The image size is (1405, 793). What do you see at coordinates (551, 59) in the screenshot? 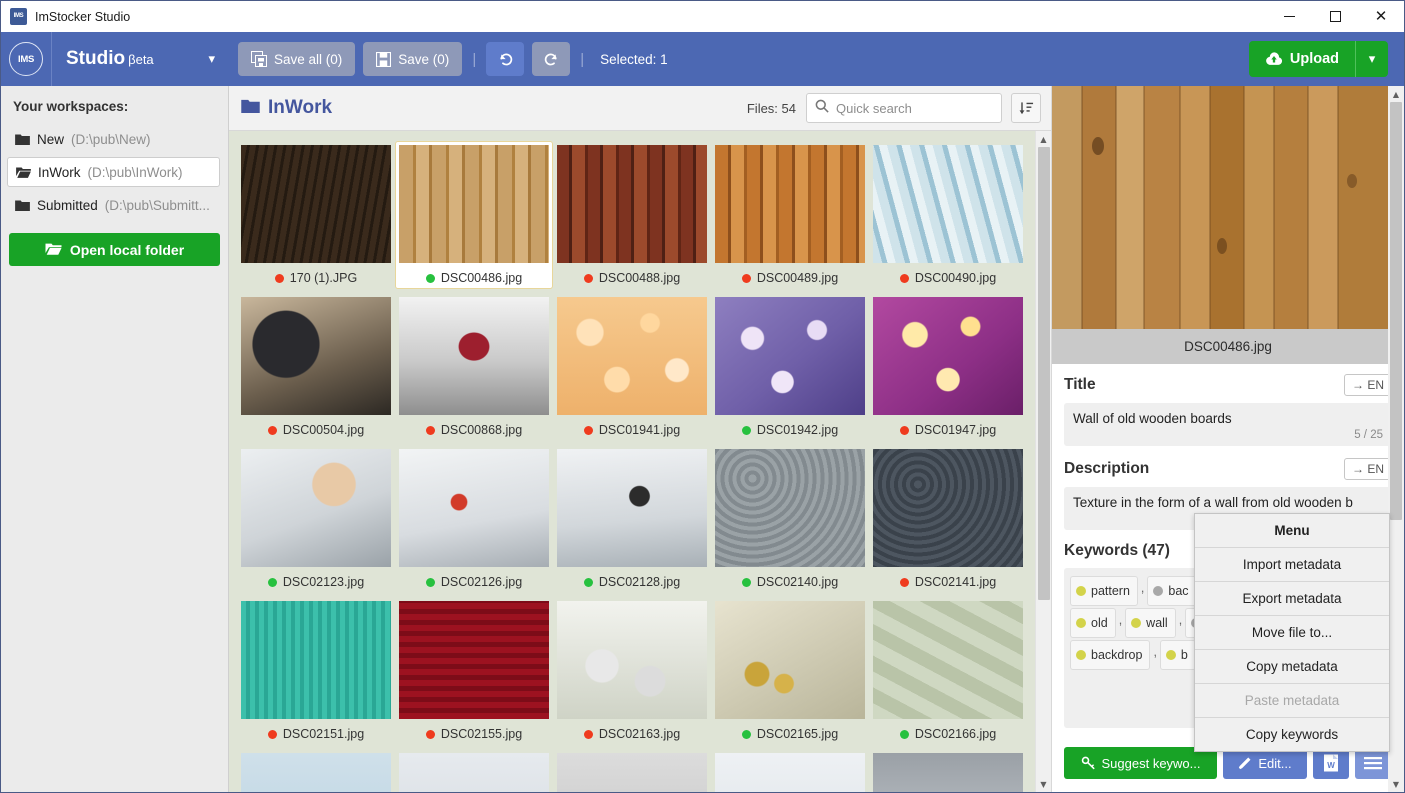
I see `redo-button` at bounding box center [551, 59].